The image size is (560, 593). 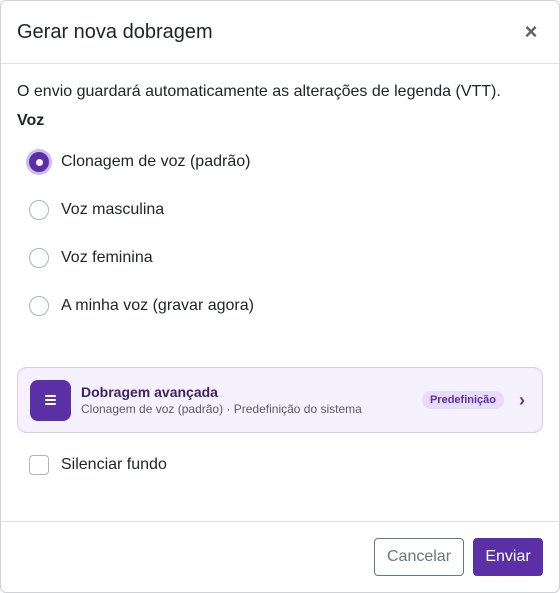 I want to click on voice-option-label: Clonagem de voz (padrão), so click(x=156, y=161).